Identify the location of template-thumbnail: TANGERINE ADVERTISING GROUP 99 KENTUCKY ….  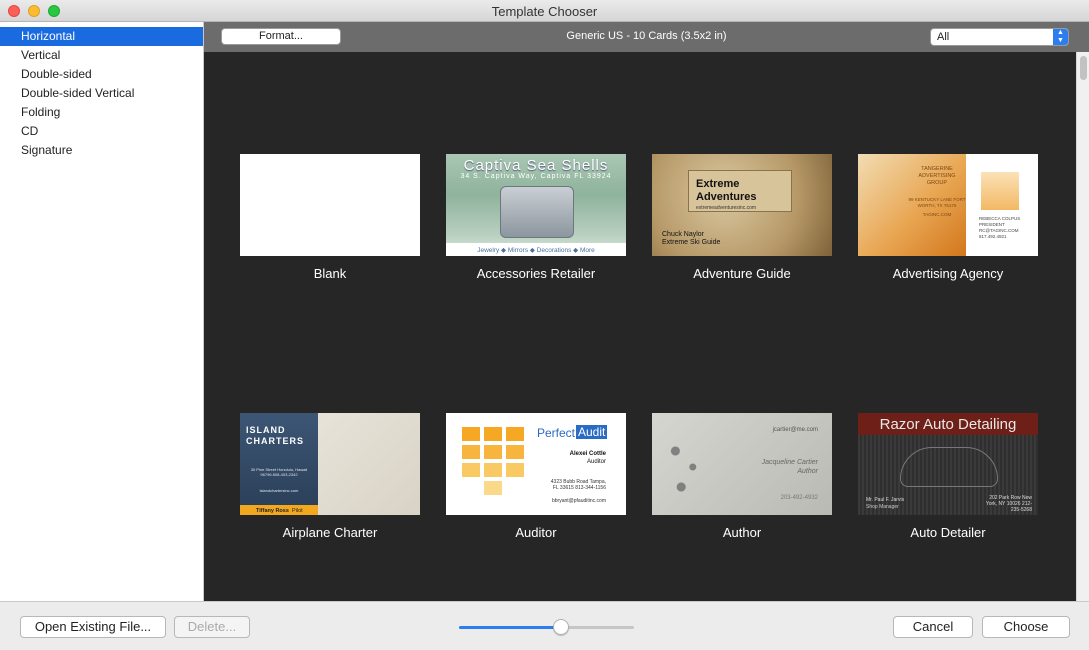
(948, 205).